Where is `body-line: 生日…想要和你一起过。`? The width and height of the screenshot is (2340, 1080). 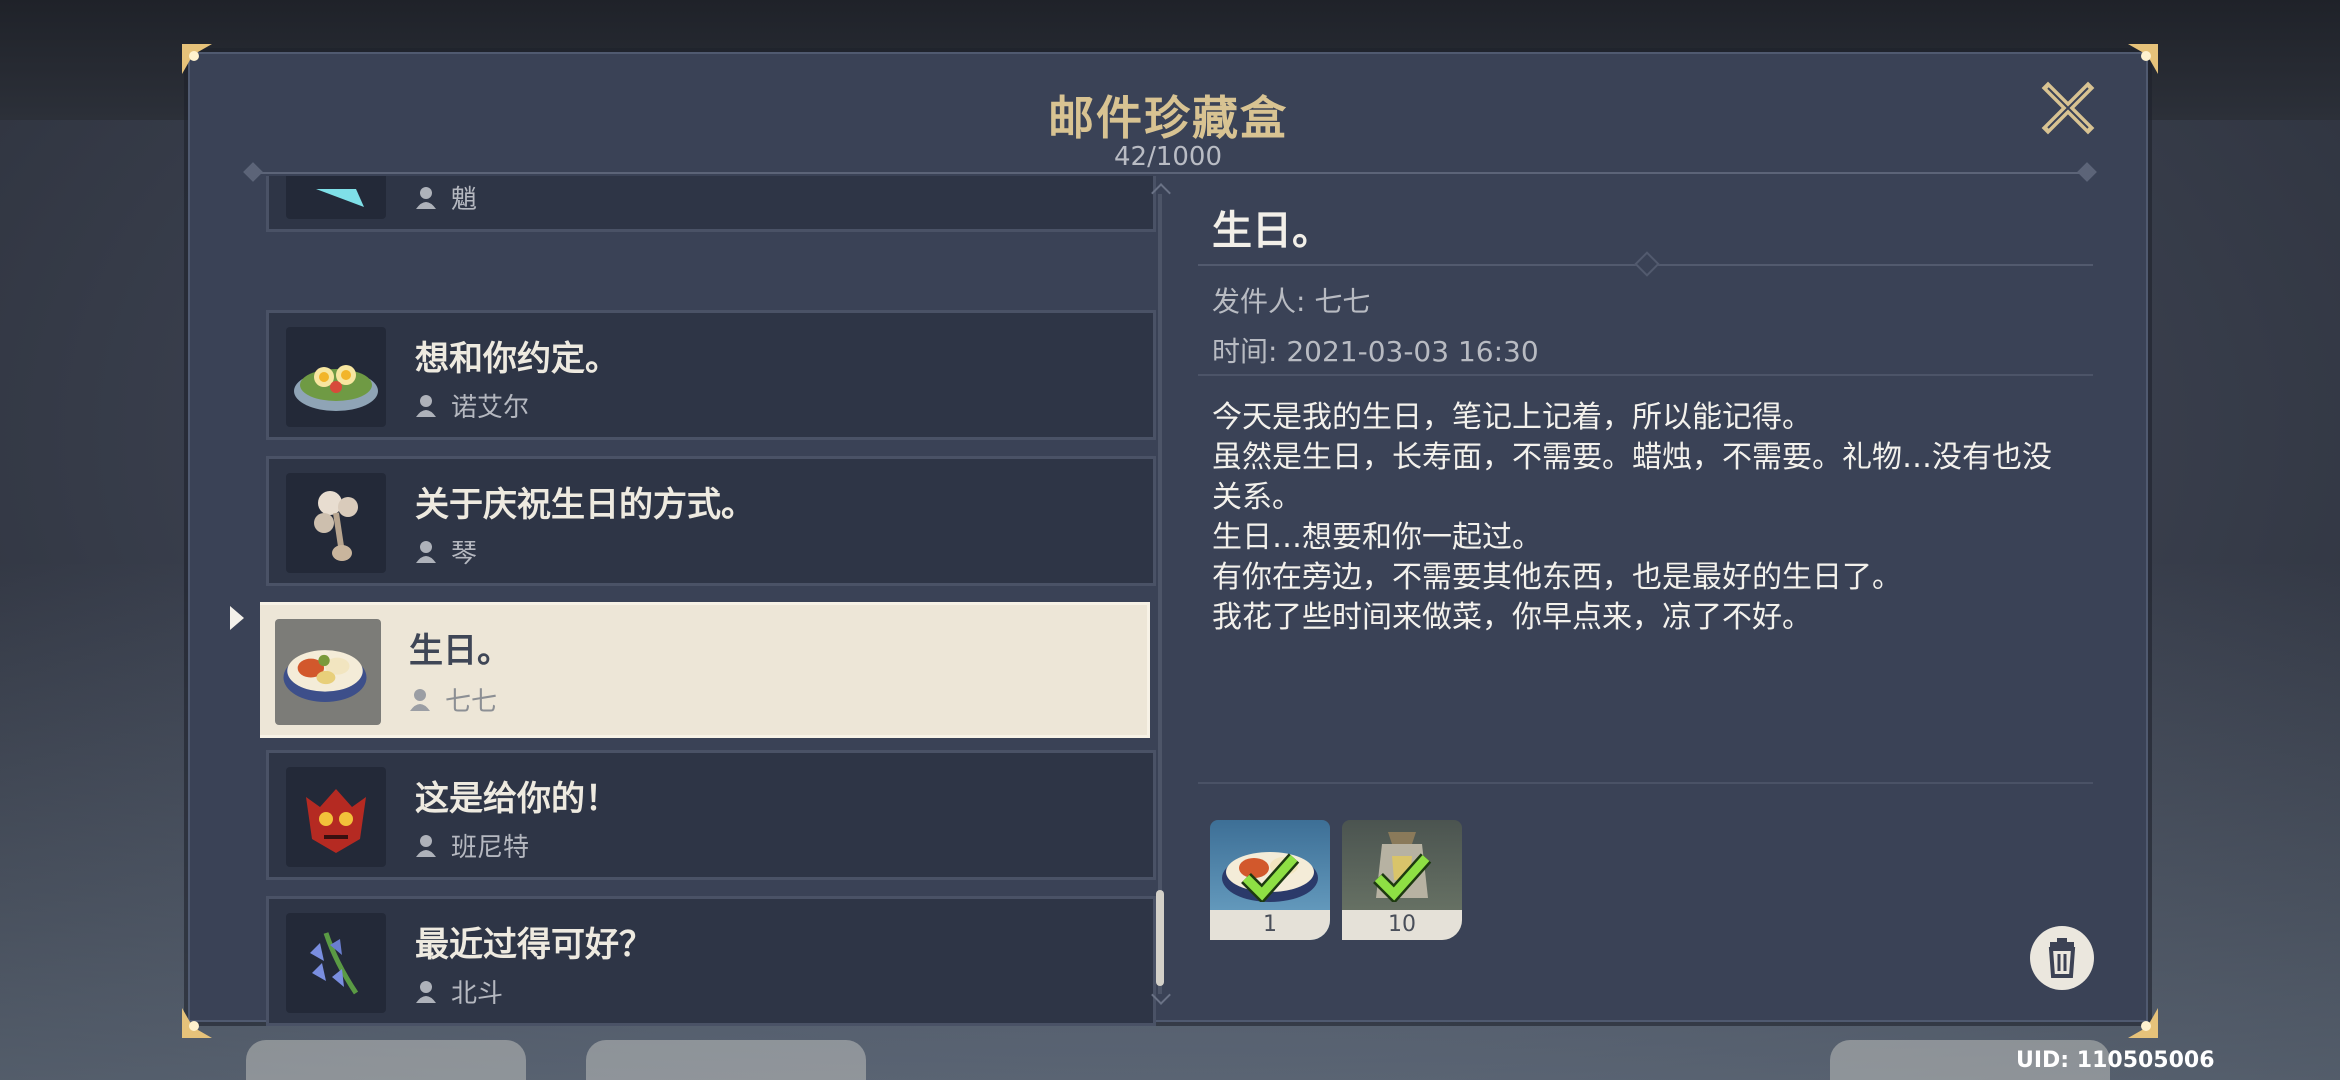 body-line: 生日…想要和你一起过。 is located at coordinates (1377, 537).